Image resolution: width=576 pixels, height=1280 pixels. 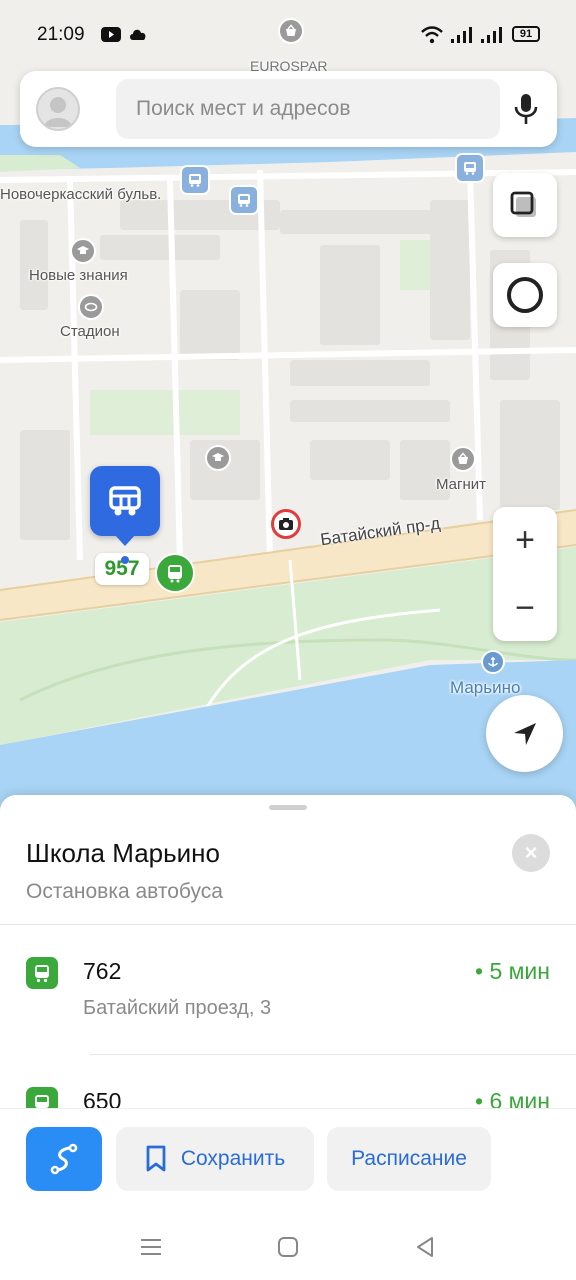 What do you see at coordinates (288, 35) in the screenshot?
I see `status-bar: 21:09 91` at bounding box center [288, 35].